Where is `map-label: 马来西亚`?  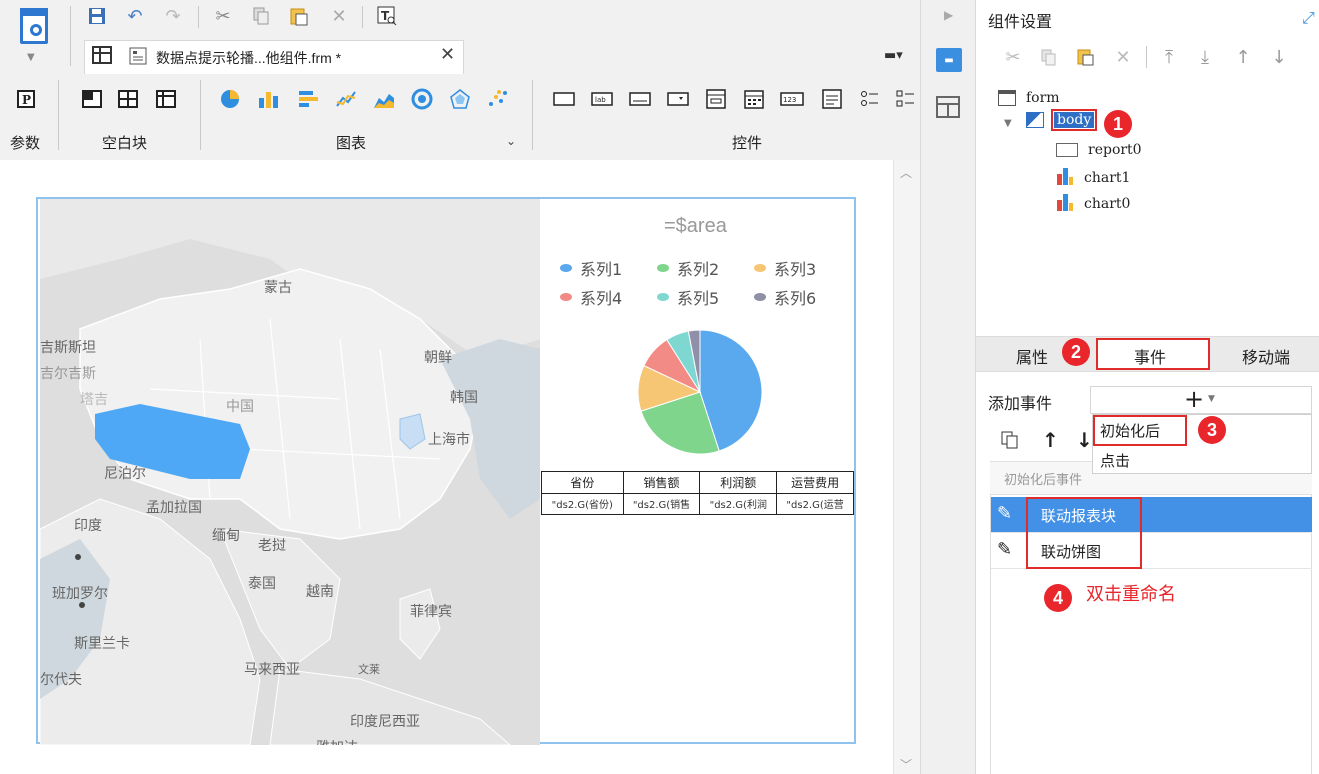
map-label: 马来西亚 is located at coordinates (272, 670).